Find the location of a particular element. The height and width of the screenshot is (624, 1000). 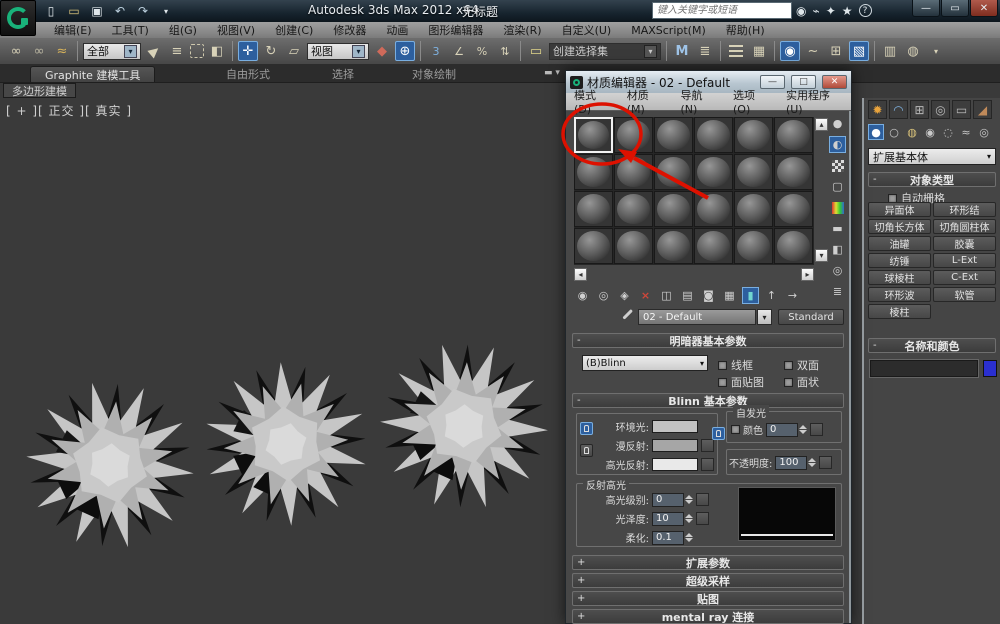

button-spindle: 纺锤 is located at coordinates (899, 260).